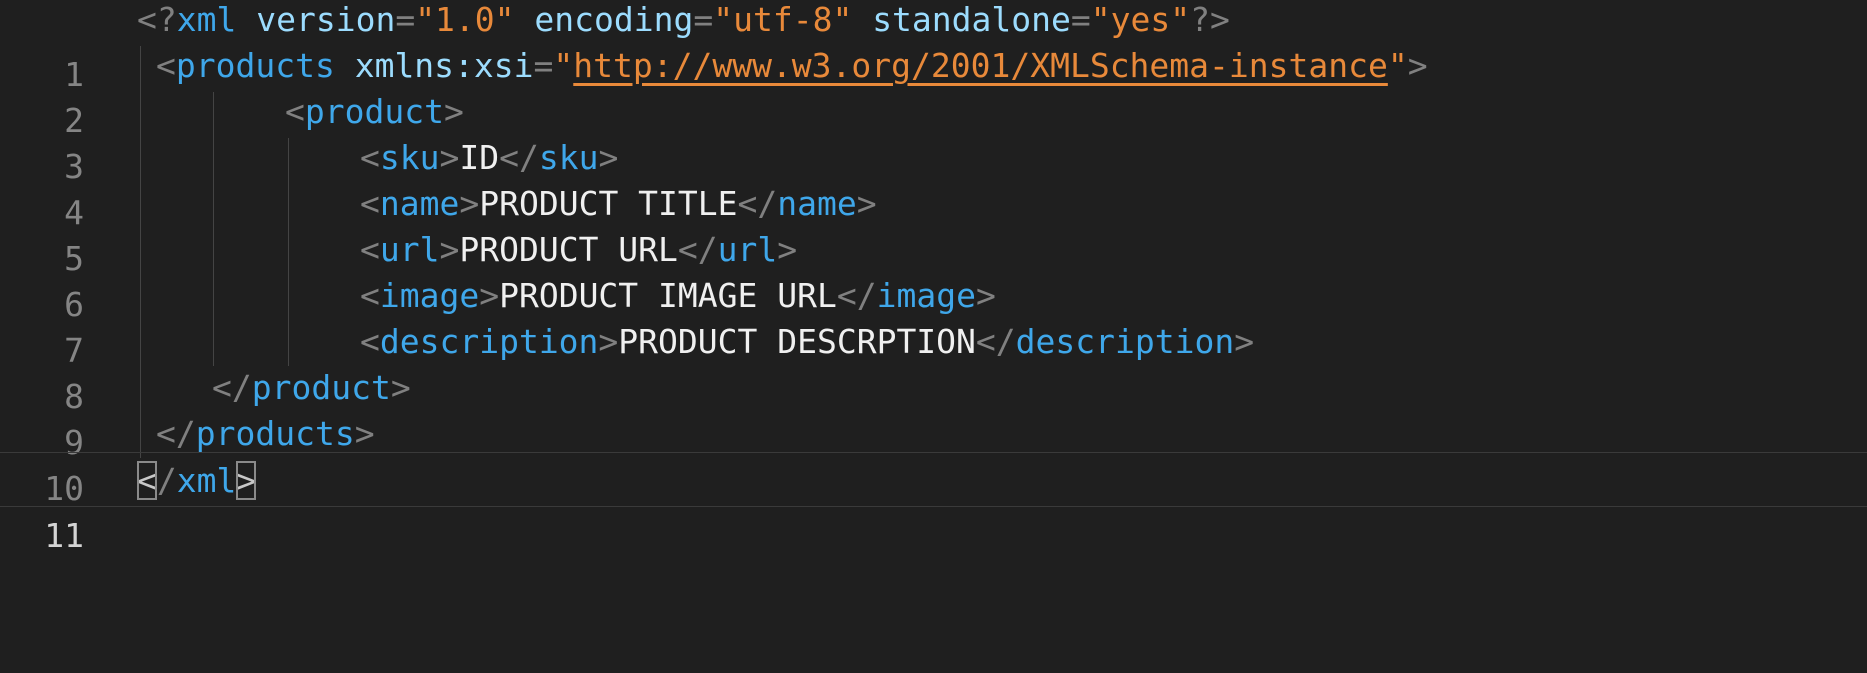  What do you see at coordinates (197, 480) in the screenshot?
I see `code-text: </xml>` at bounding box center [197, 480].